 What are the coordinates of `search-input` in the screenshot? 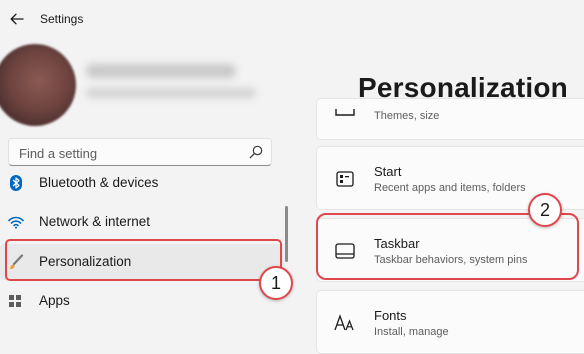 It's located at (130, 153).